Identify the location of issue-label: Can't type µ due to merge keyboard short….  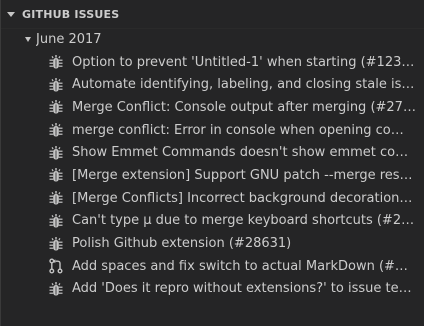
(248, 221).